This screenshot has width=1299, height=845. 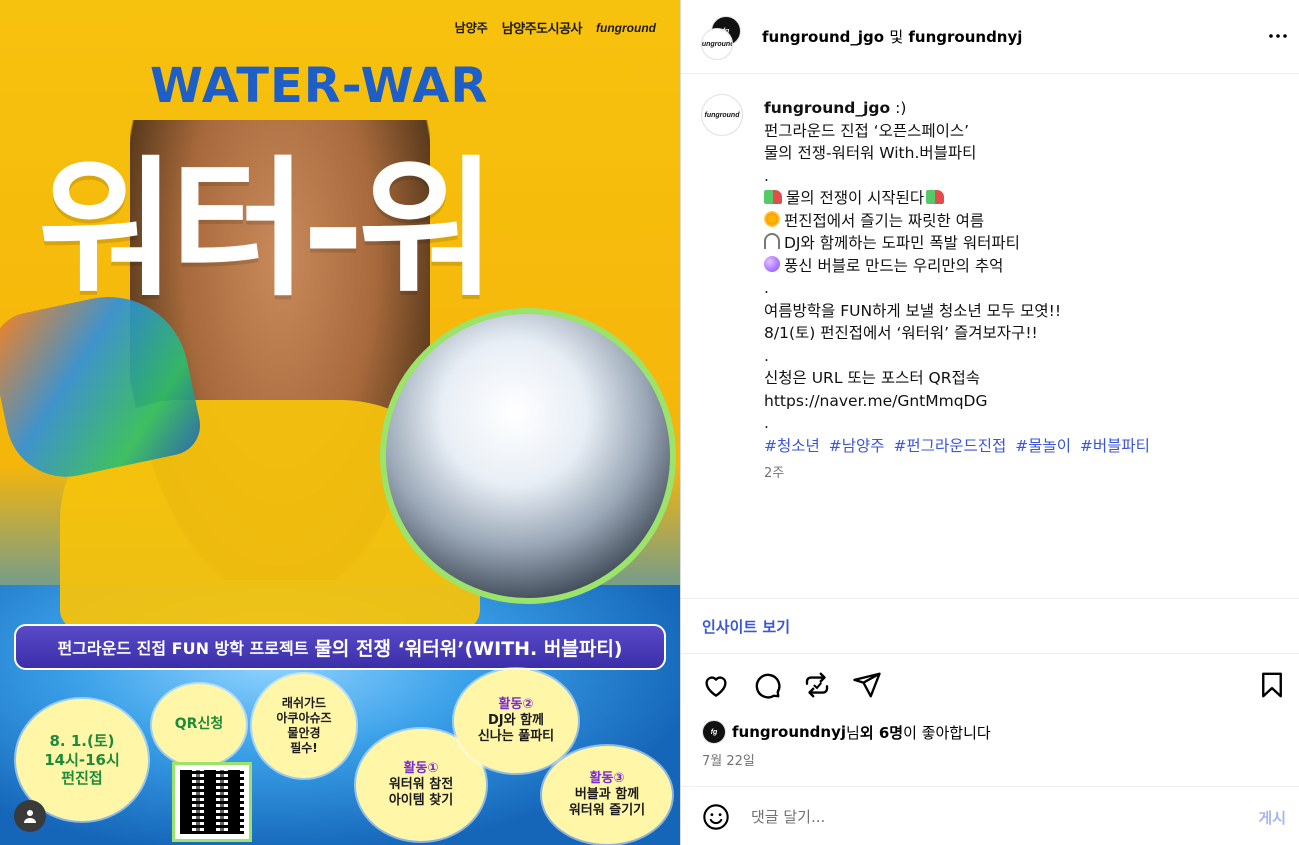 I want to click on sun-icon, so click(x=772, y=218).